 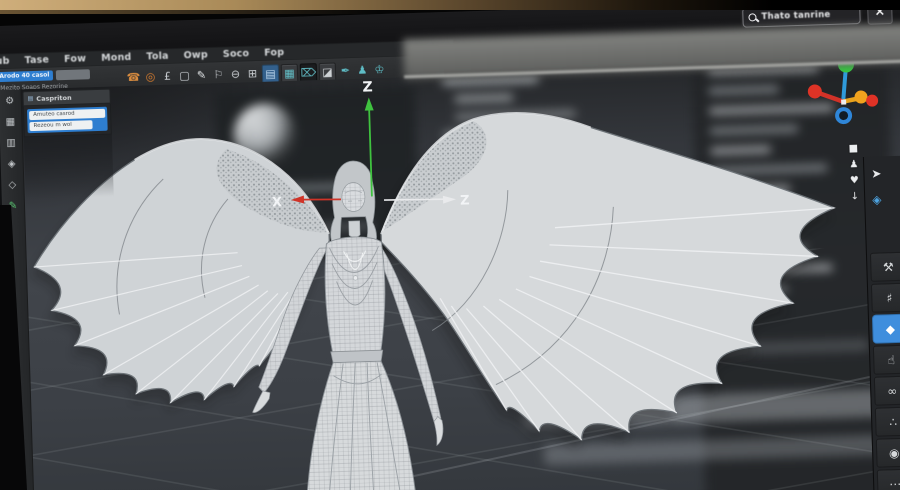 I want to click on viewport-quick-icons: ■ ♟ ♥ ↓, so click(x=853, y=172).